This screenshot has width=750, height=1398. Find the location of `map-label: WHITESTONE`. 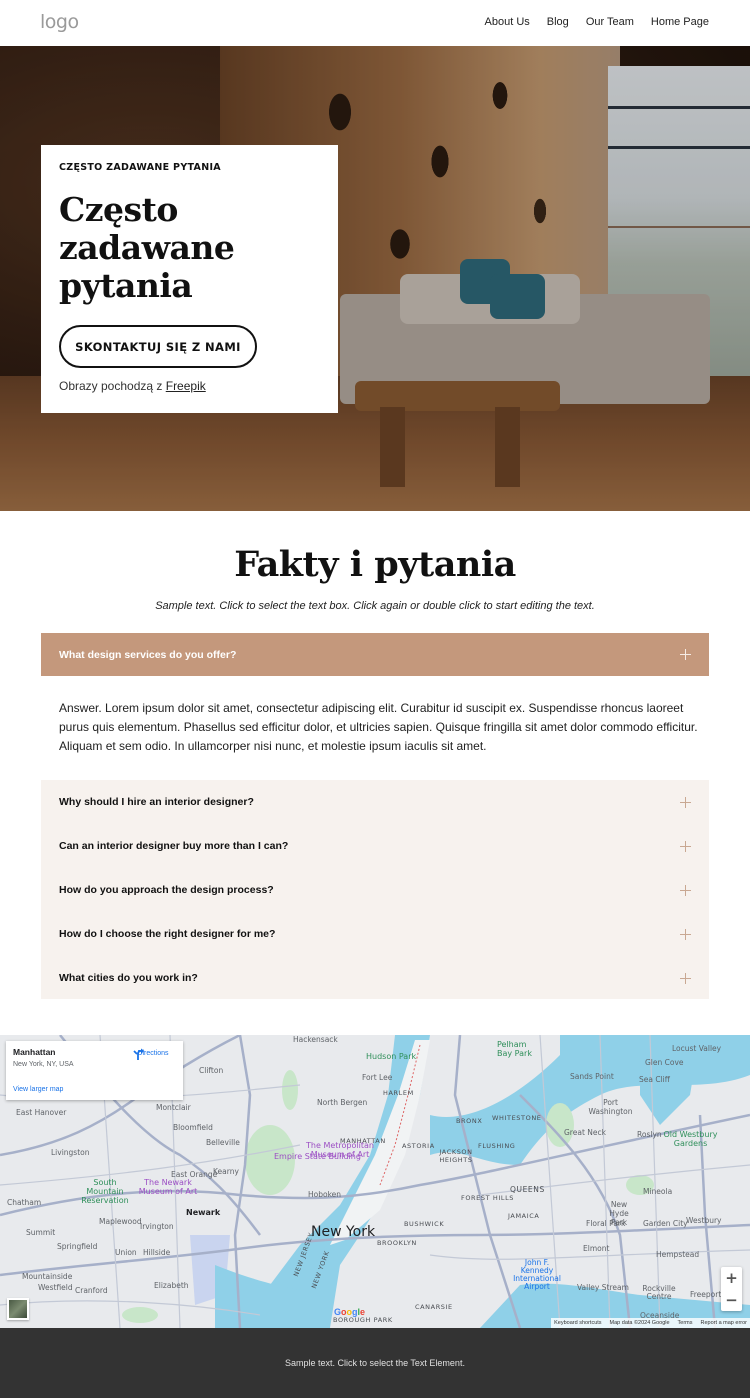

map-label: WHITESTONE is located at coordinates (517, 1118).